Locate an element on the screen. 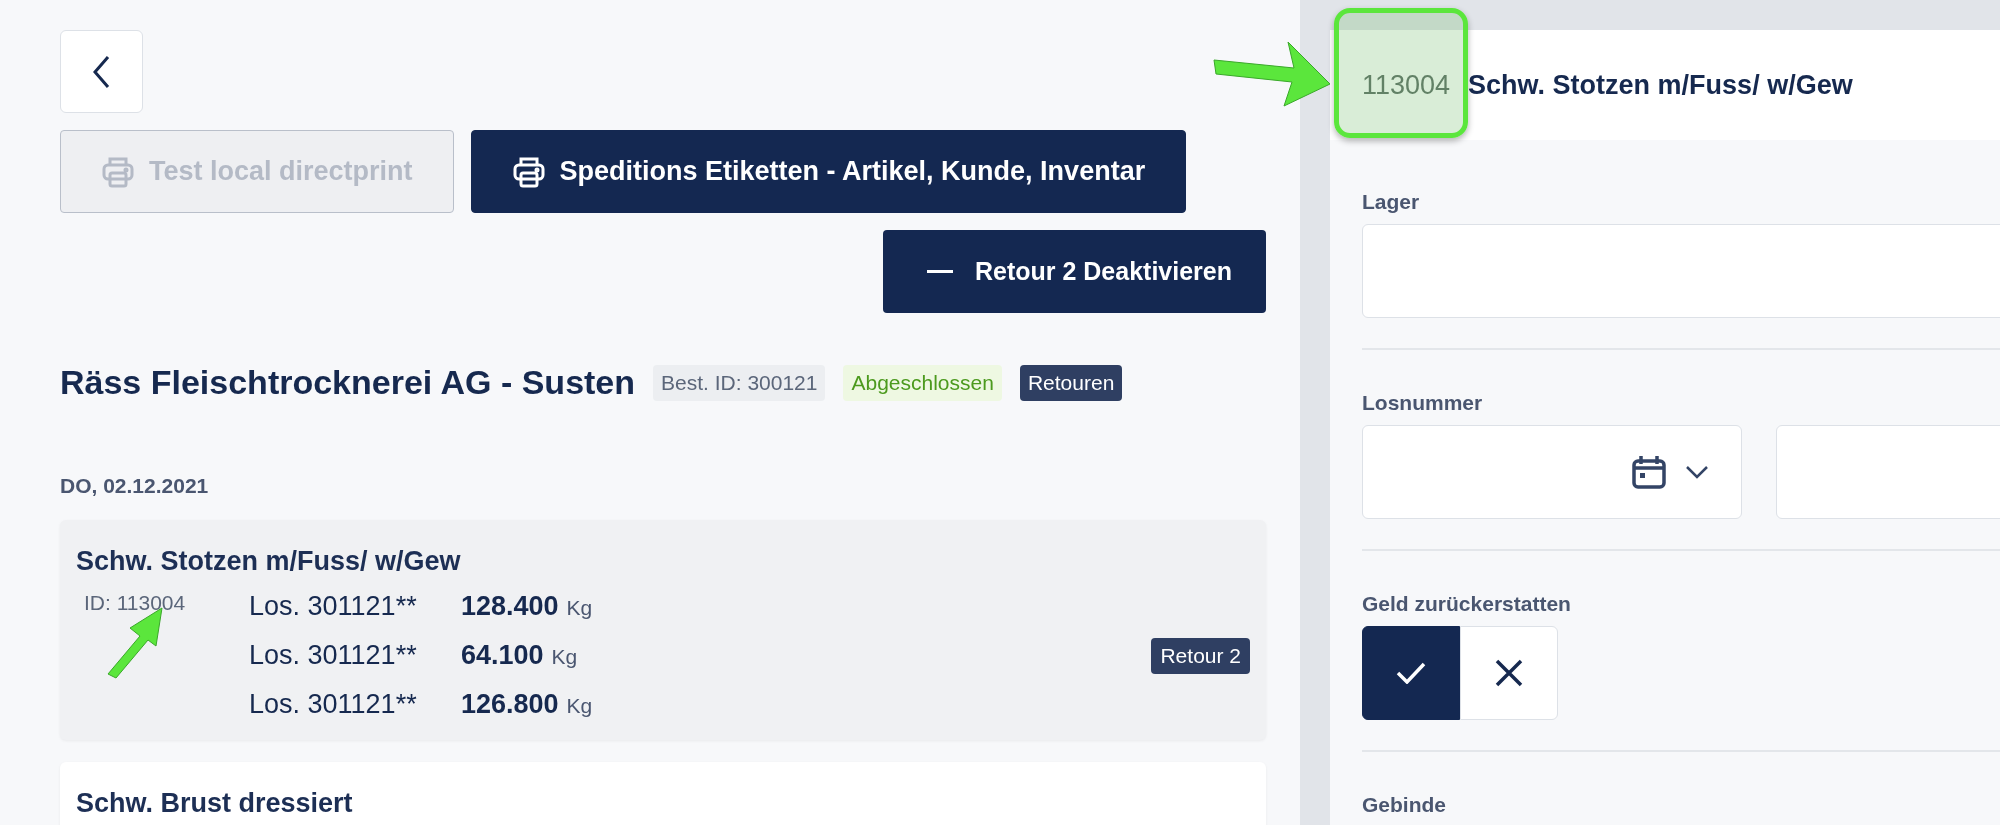  back-icon is located at coordinates (101, 71).